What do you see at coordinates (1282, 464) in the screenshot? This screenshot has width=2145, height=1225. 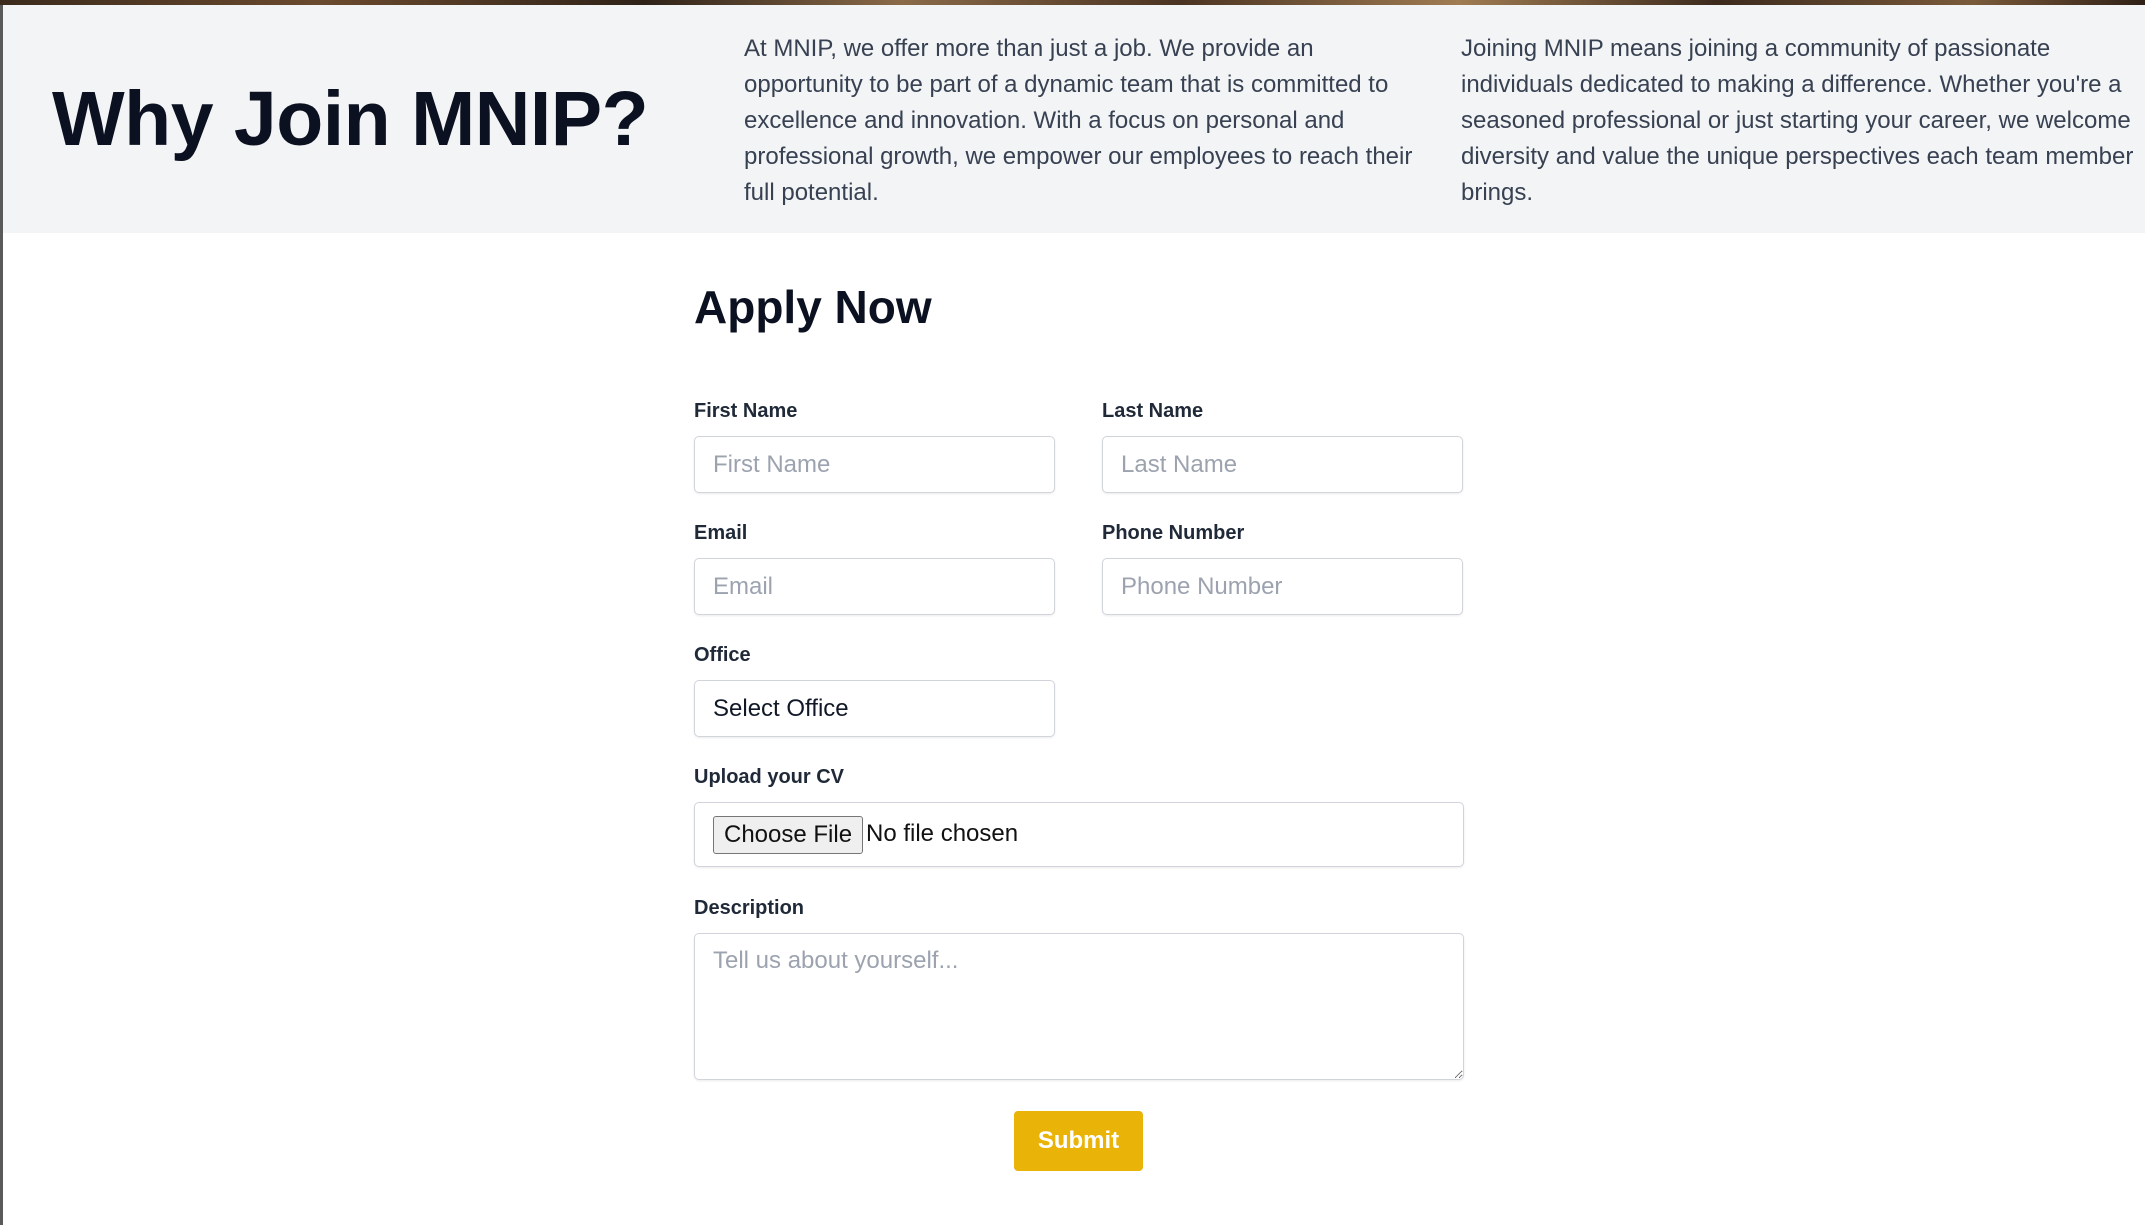 I see `last-name-input` at bounding box center [1282, 464].